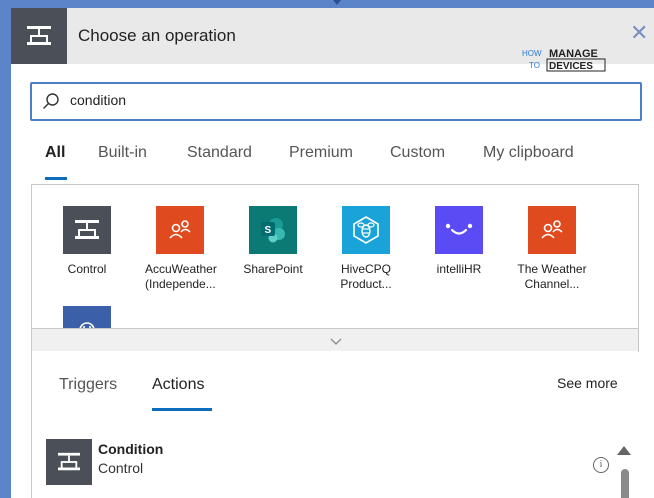 This screenshot has width=654, height=498. What do you see at coordinates (219, 153) in the screenshot?
I see `tab-standard: Standard` at bounding box center [219, 153].